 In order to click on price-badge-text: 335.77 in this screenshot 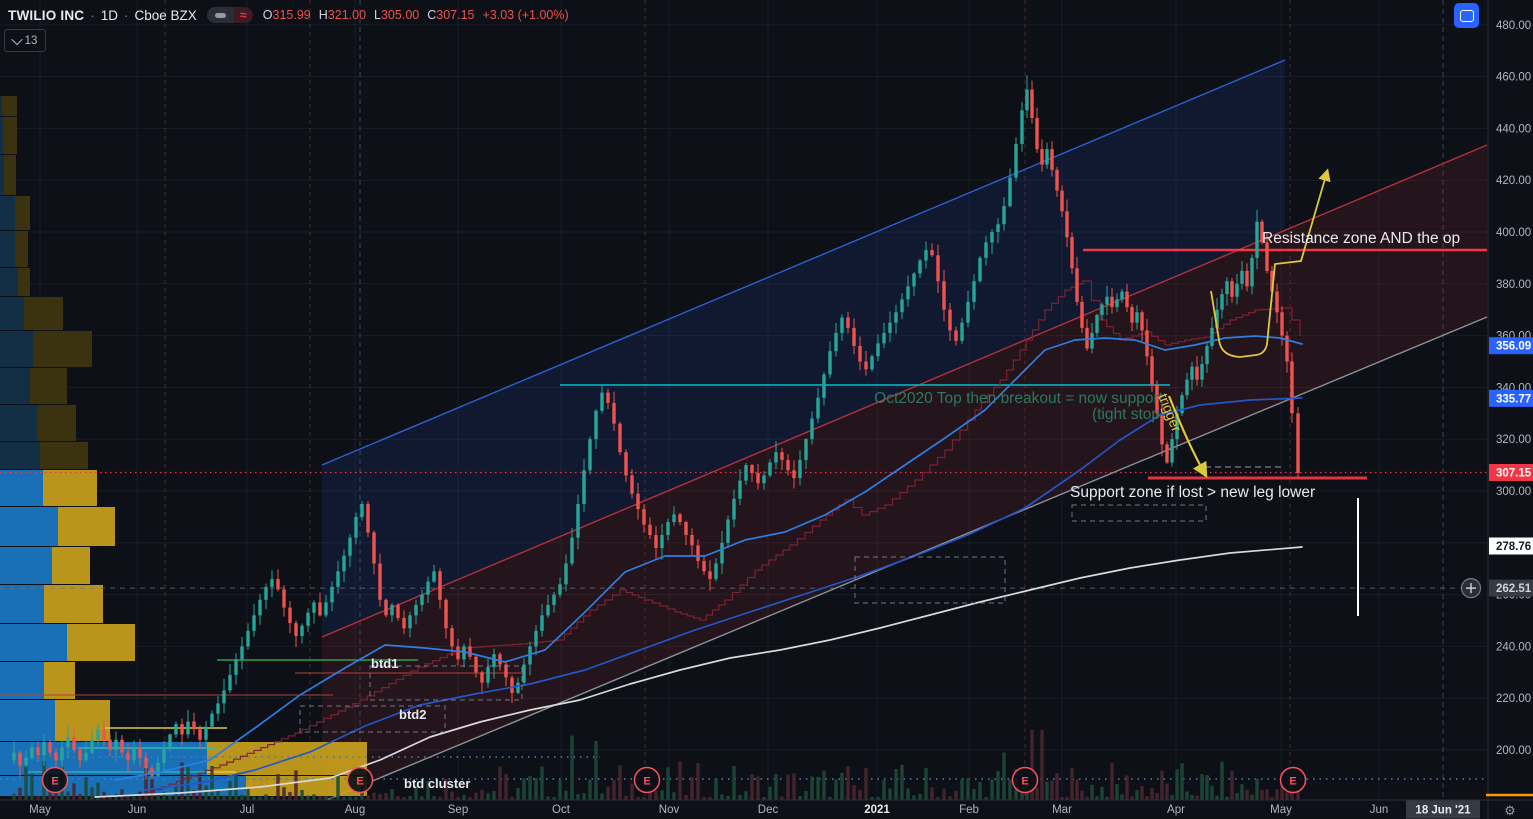, I will do `click(1513, 399)`.